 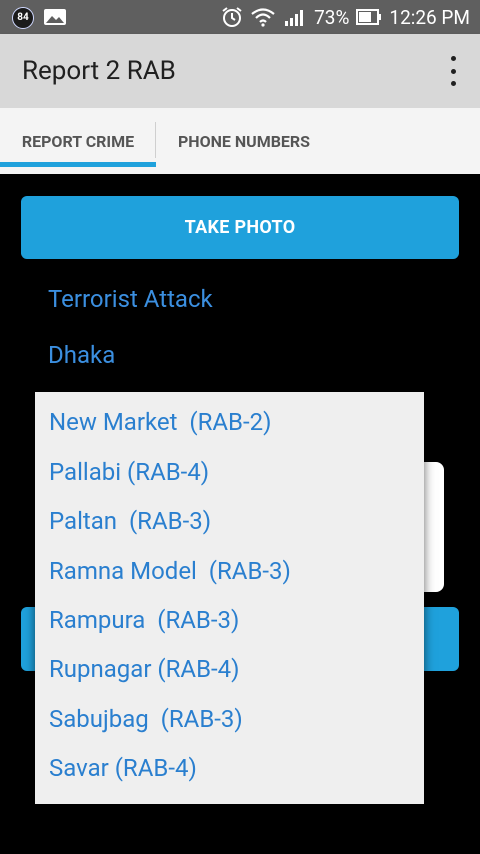 What do you see at coordinates (244, 141) in the screenshot?
I see `tab-phone-numbers: PHONE NUMBERS` at bounding box center [244, 141].